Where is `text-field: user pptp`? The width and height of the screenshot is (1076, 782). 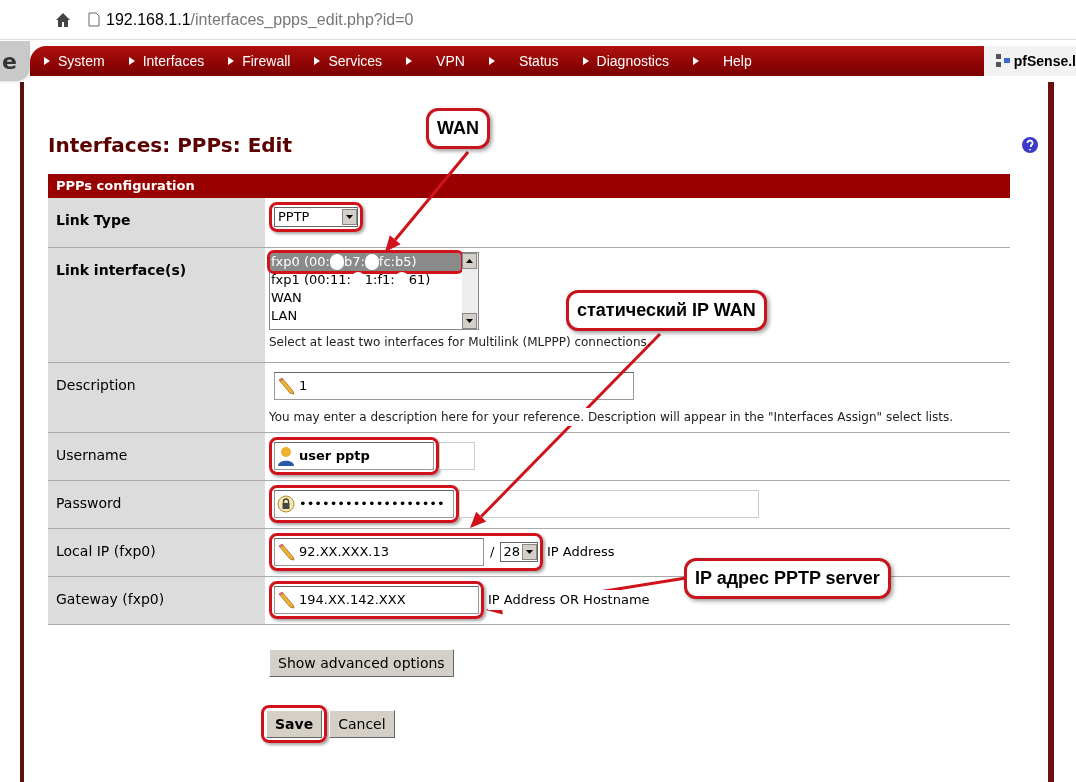 text-field: user pptp is located at coordinates (354, 456).